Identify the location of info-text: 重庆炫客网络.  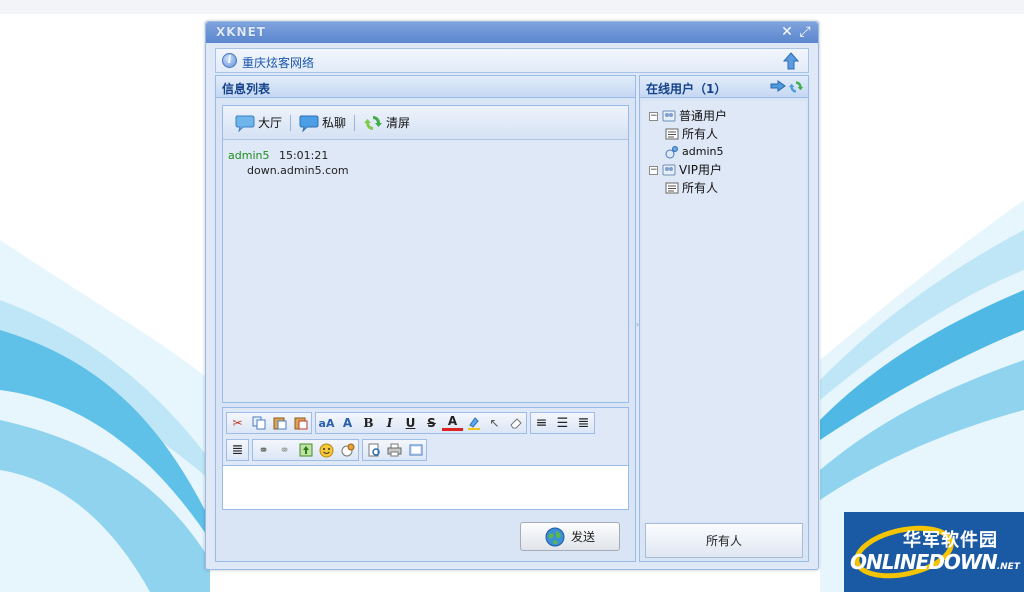
(278, 63).